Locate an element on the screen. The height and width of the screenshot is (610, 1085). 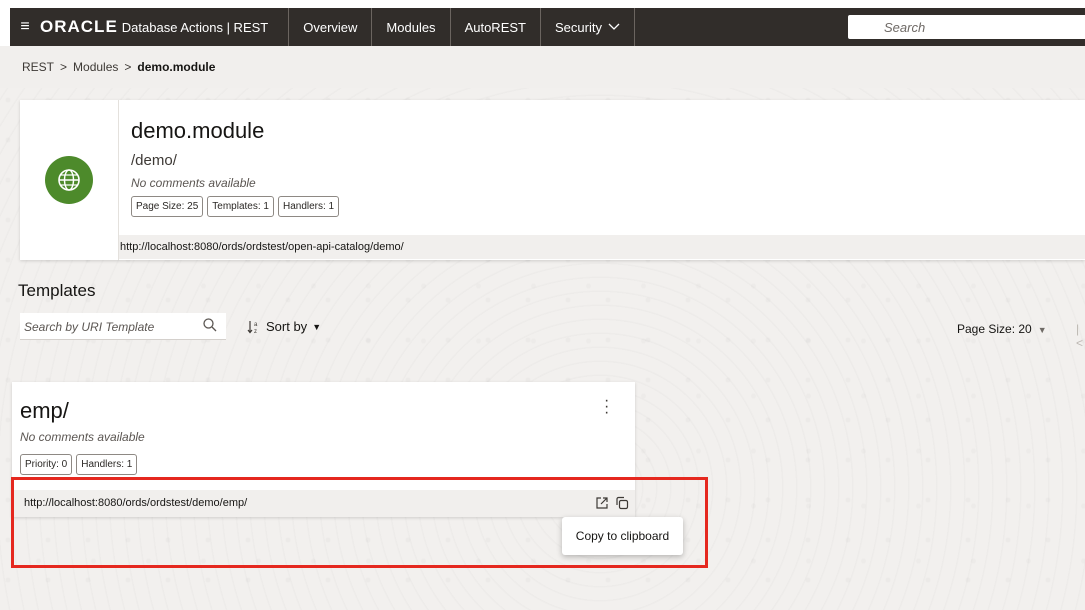
breadcrumb-current: demo.module is located at coordinates (176, 67).